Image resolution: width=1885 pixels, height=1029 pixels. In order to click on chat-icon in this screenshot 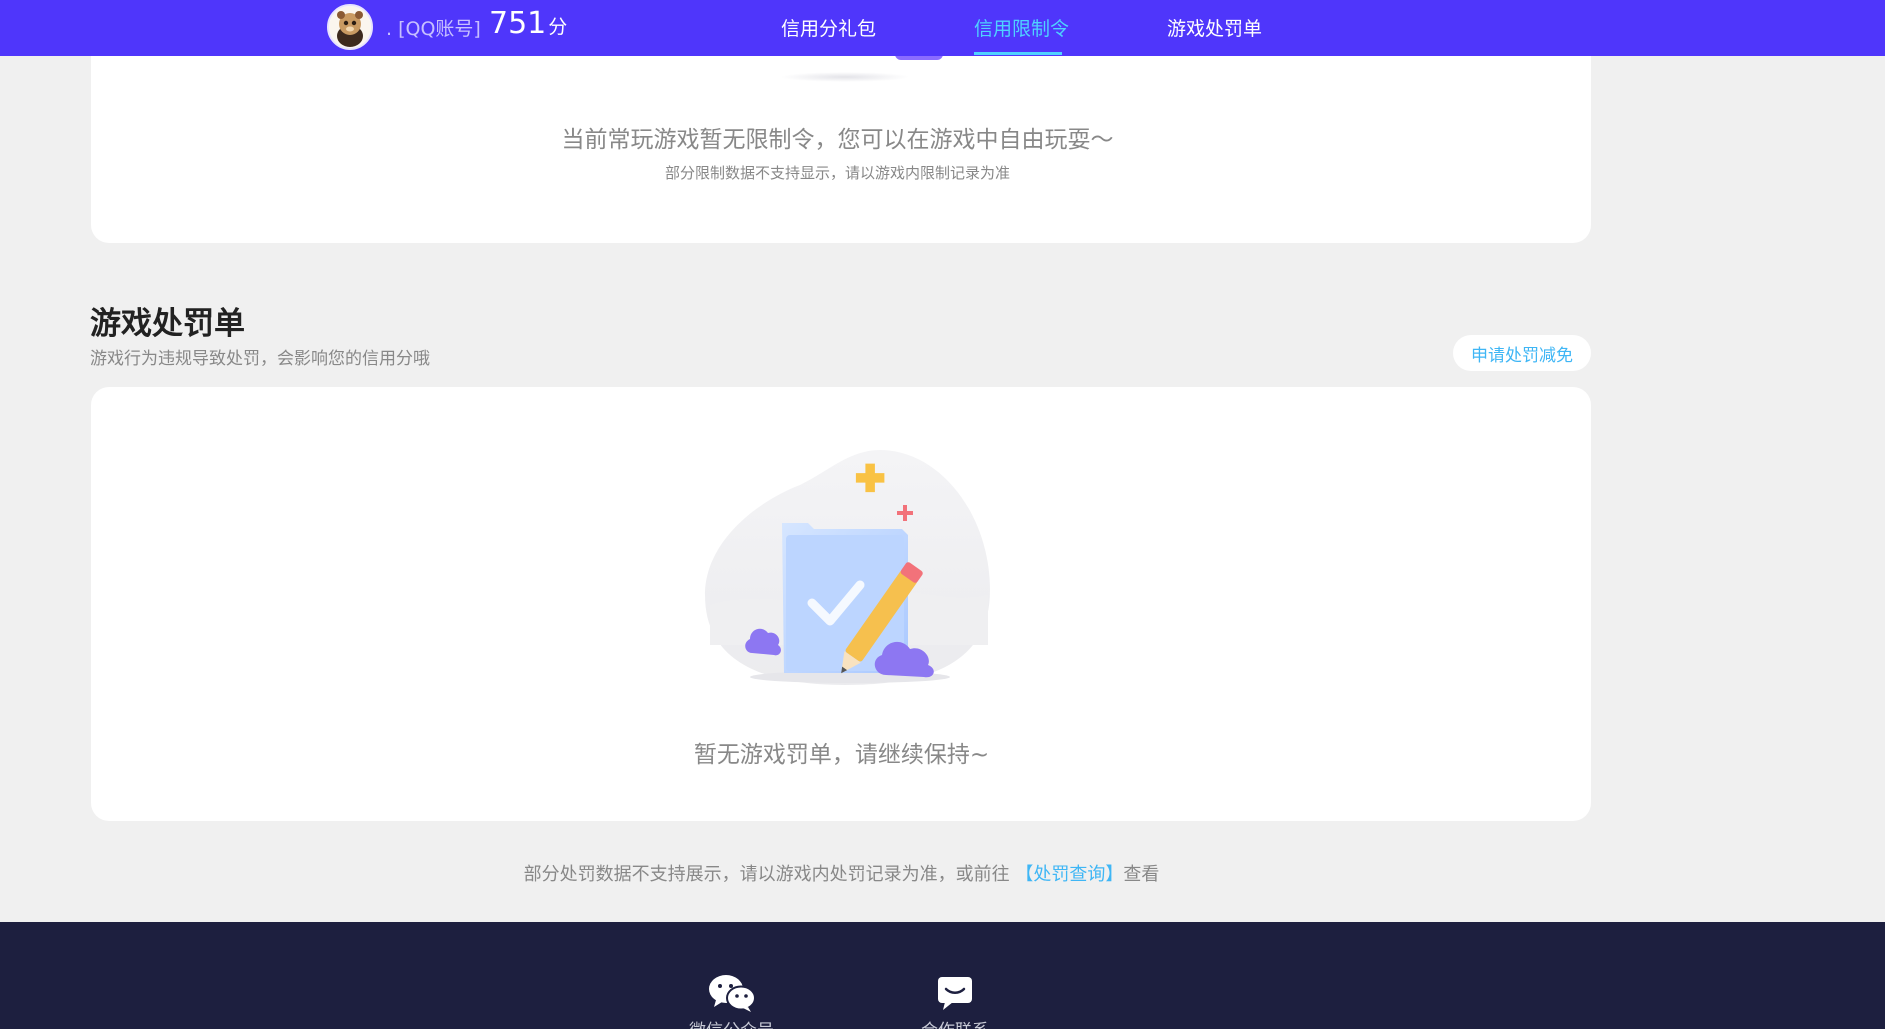, I will do `click(955, 993)`.